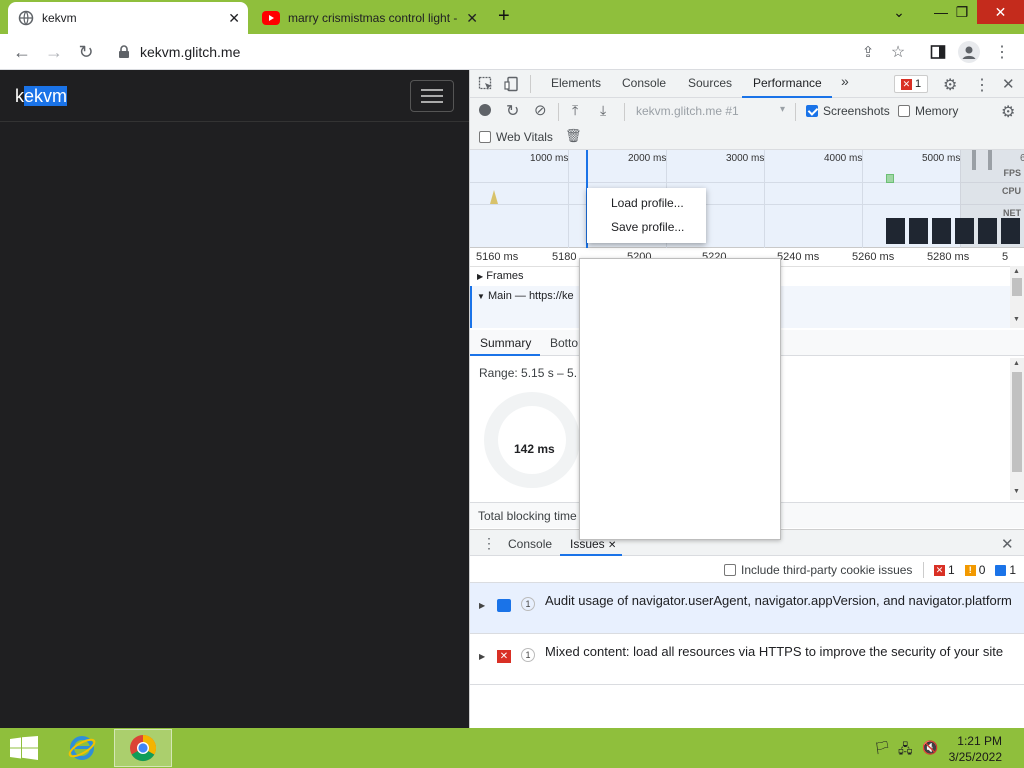  What do you see at coordinates (848, 111) in the screenshot?
I see `screenshots-checkbox: Screenshots` at bounding box center [848, 111].